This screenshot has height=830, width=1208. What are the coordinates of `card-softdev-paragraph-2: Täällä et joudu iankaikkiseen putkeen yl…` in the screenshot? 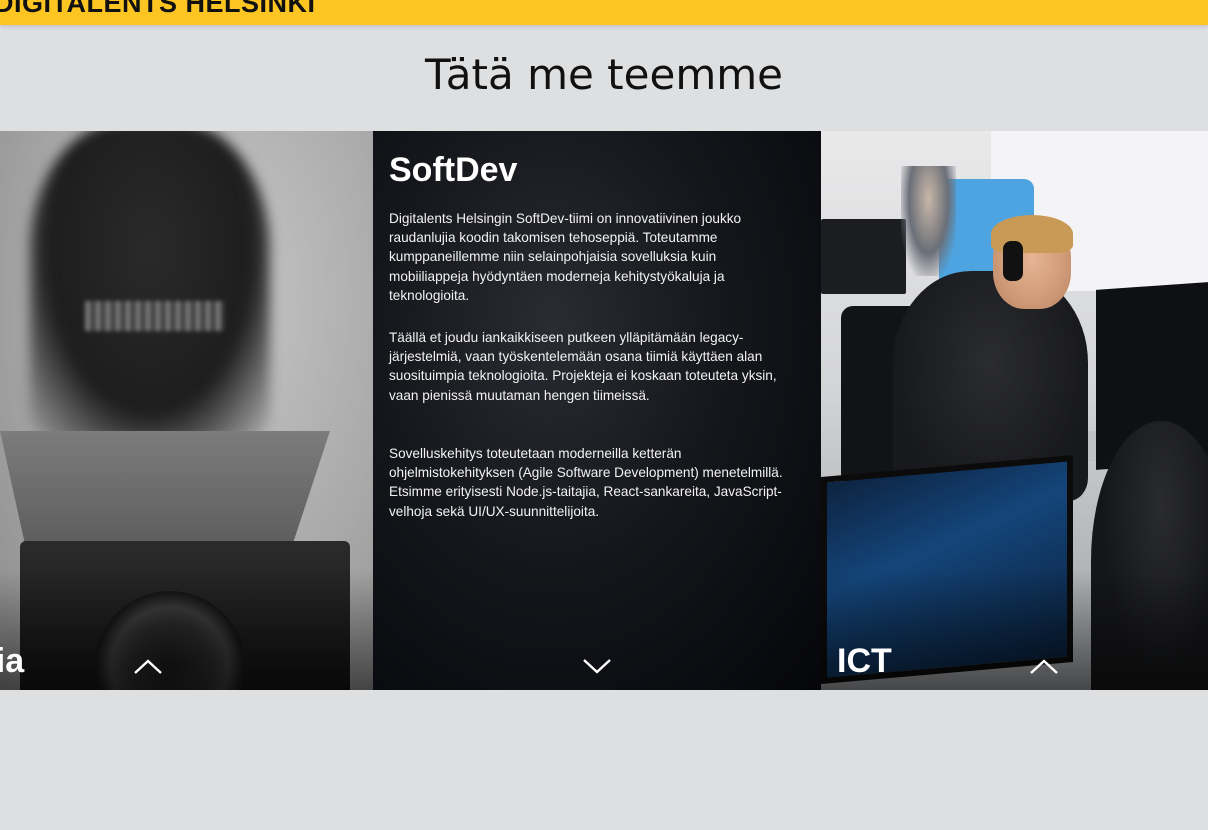 It's located at (583, 366).